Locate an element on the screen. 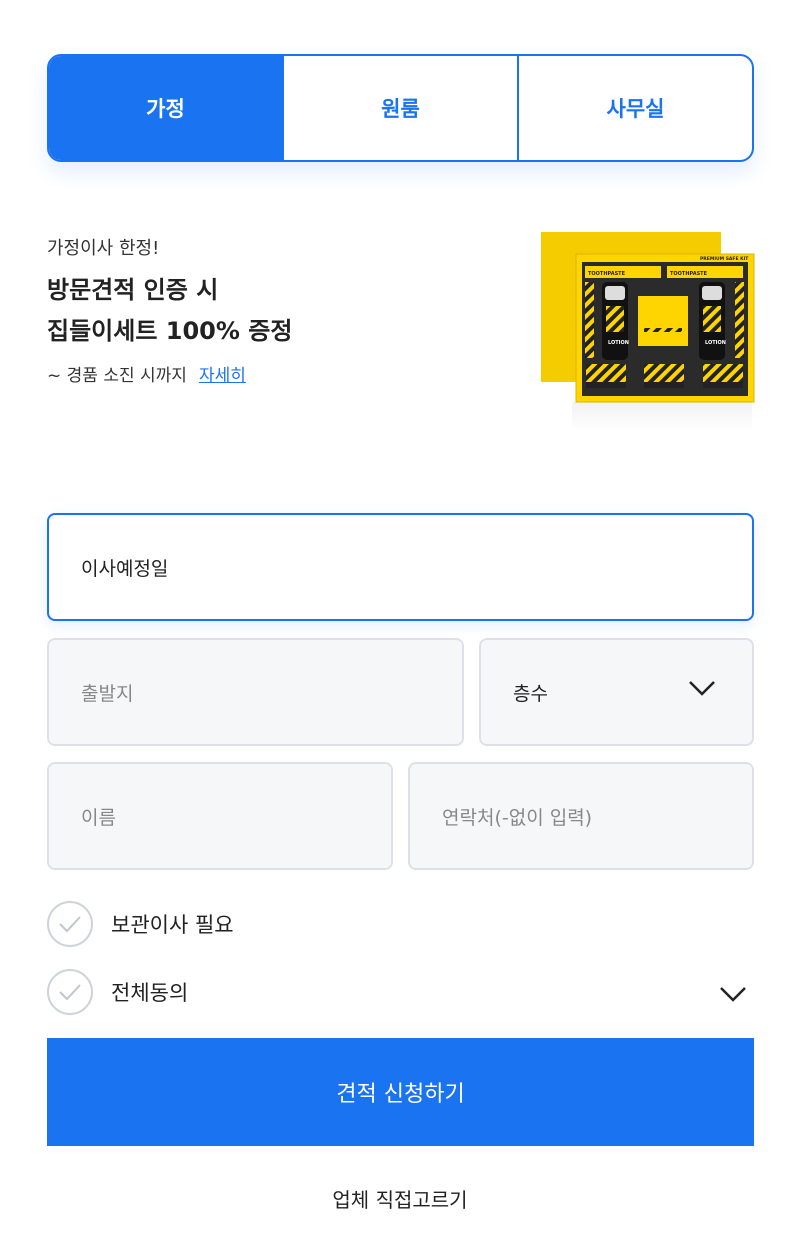 Image resolution: width=800 pixels, height=1253 pixels. promo-eyebrow: 가정이사 한정! is located at coordinates (103, 248).